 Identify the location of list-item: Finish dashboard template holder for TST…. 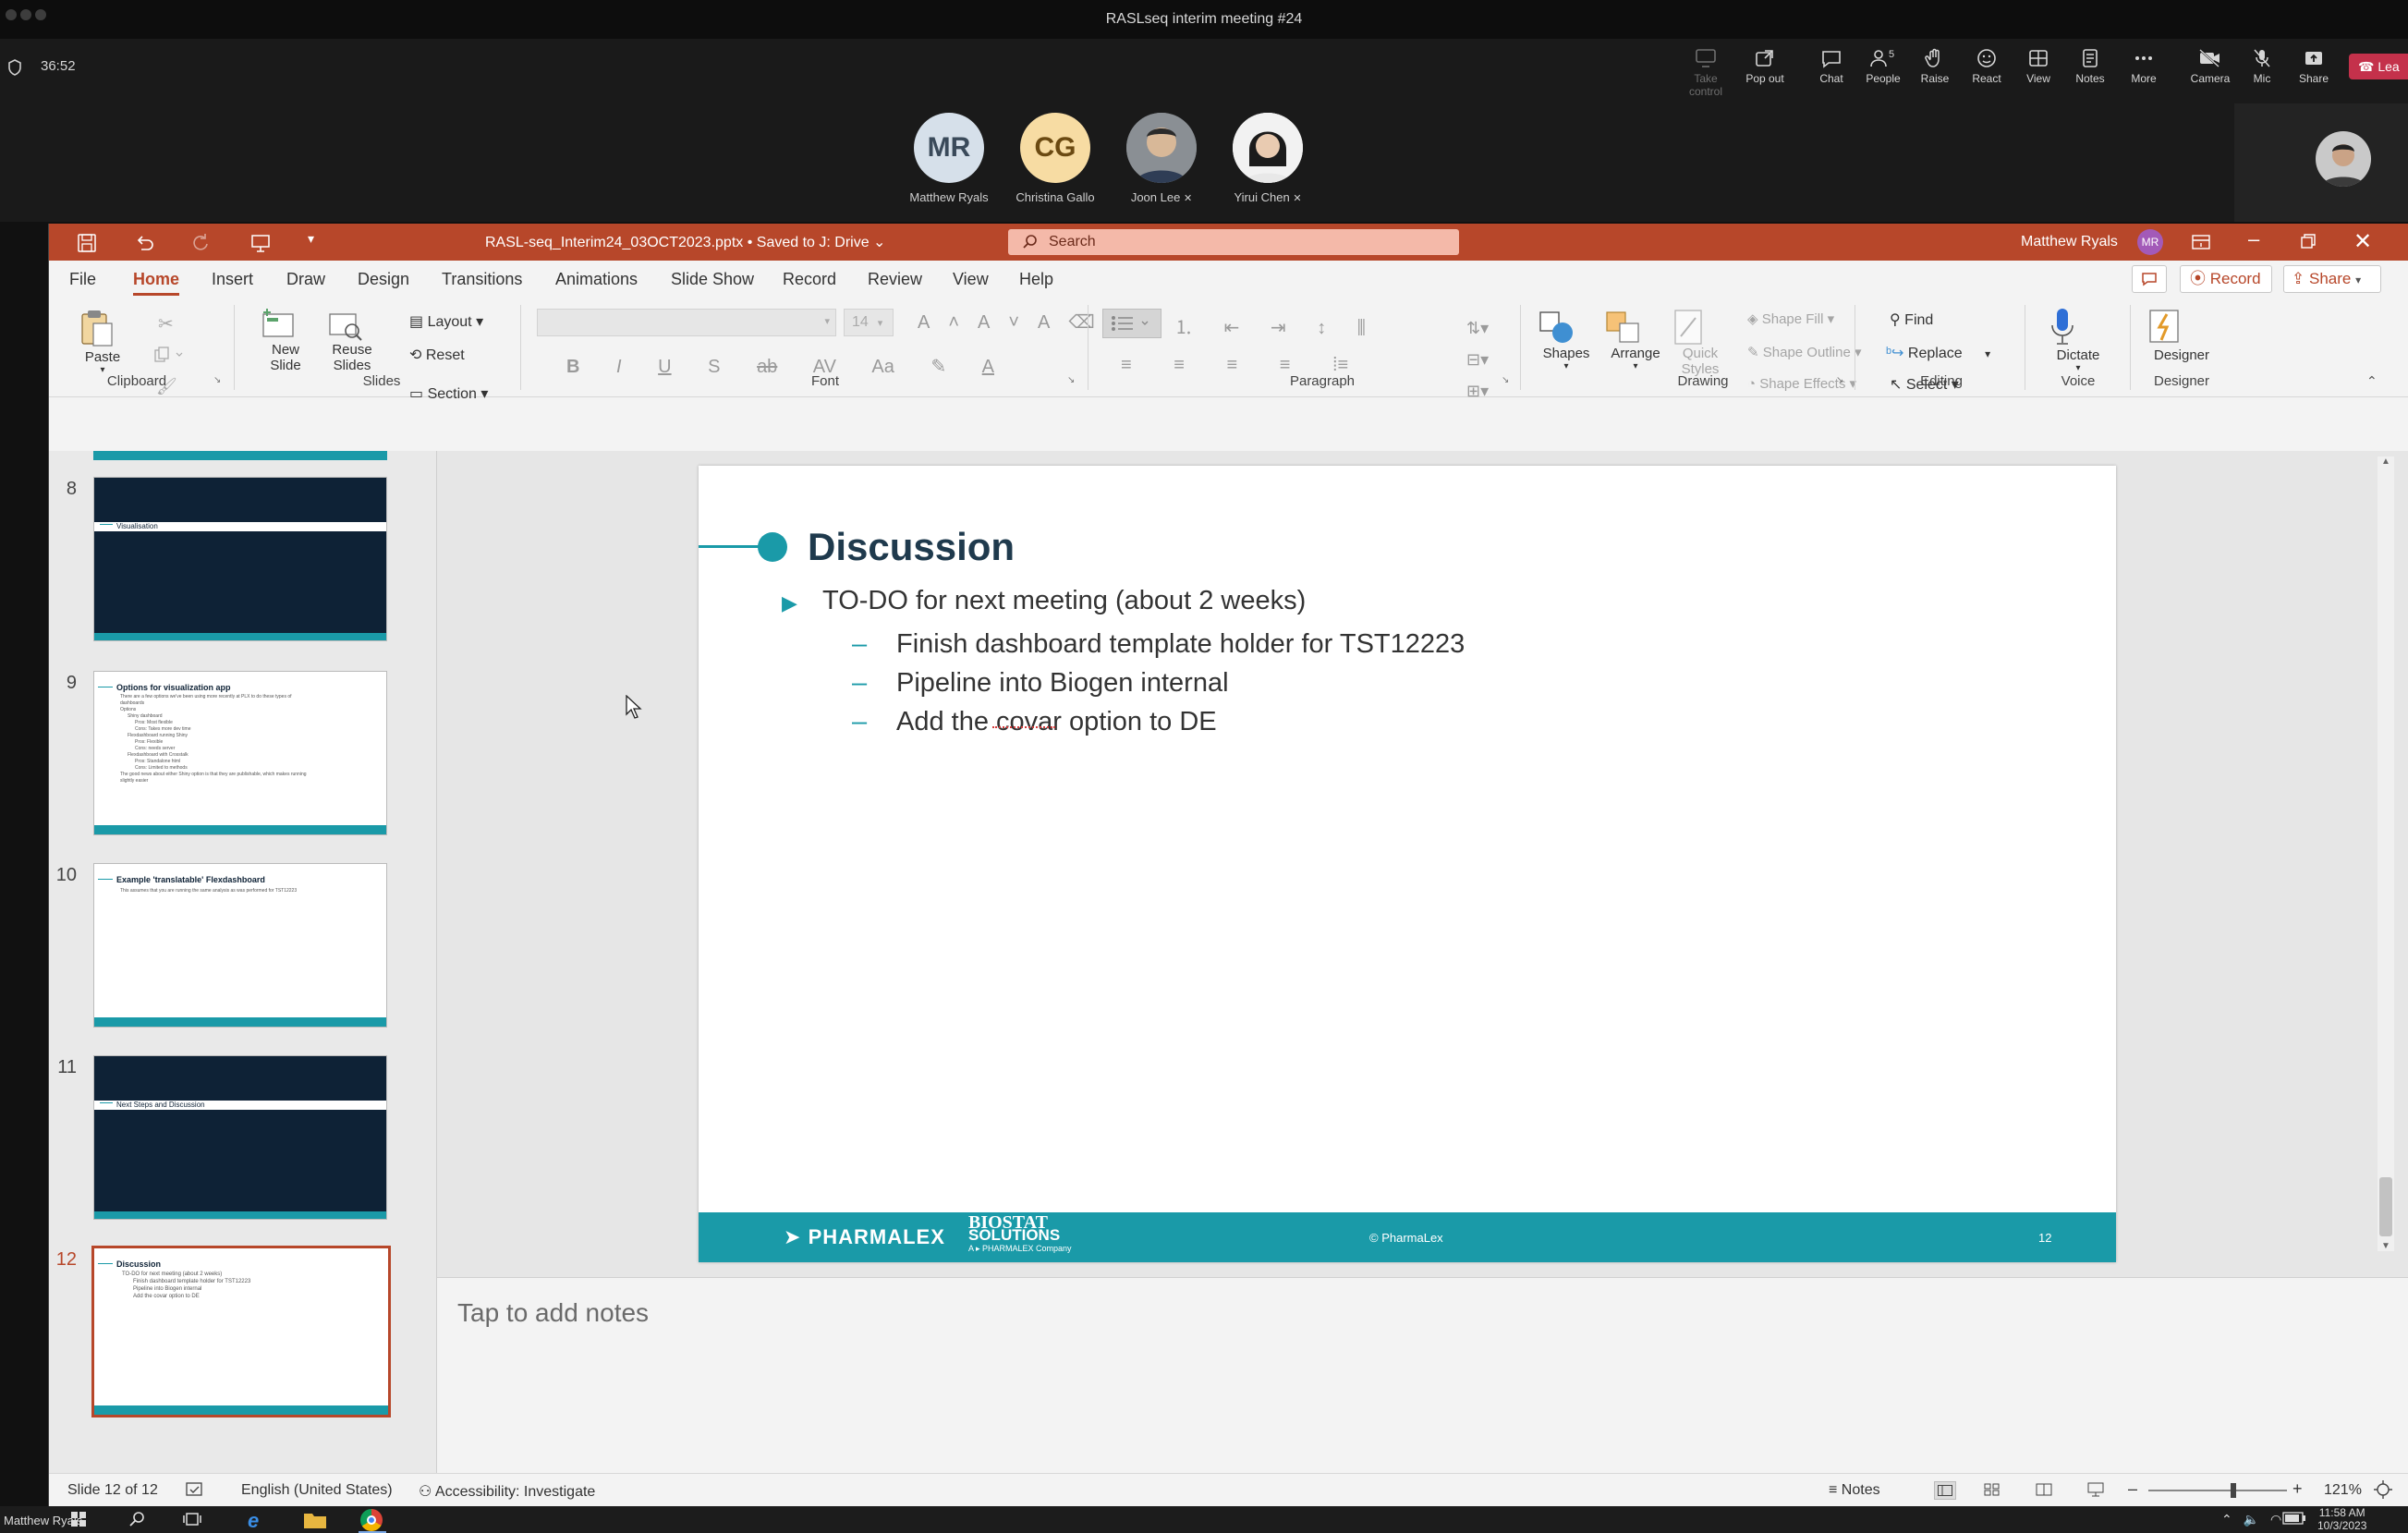
(1180, 644).